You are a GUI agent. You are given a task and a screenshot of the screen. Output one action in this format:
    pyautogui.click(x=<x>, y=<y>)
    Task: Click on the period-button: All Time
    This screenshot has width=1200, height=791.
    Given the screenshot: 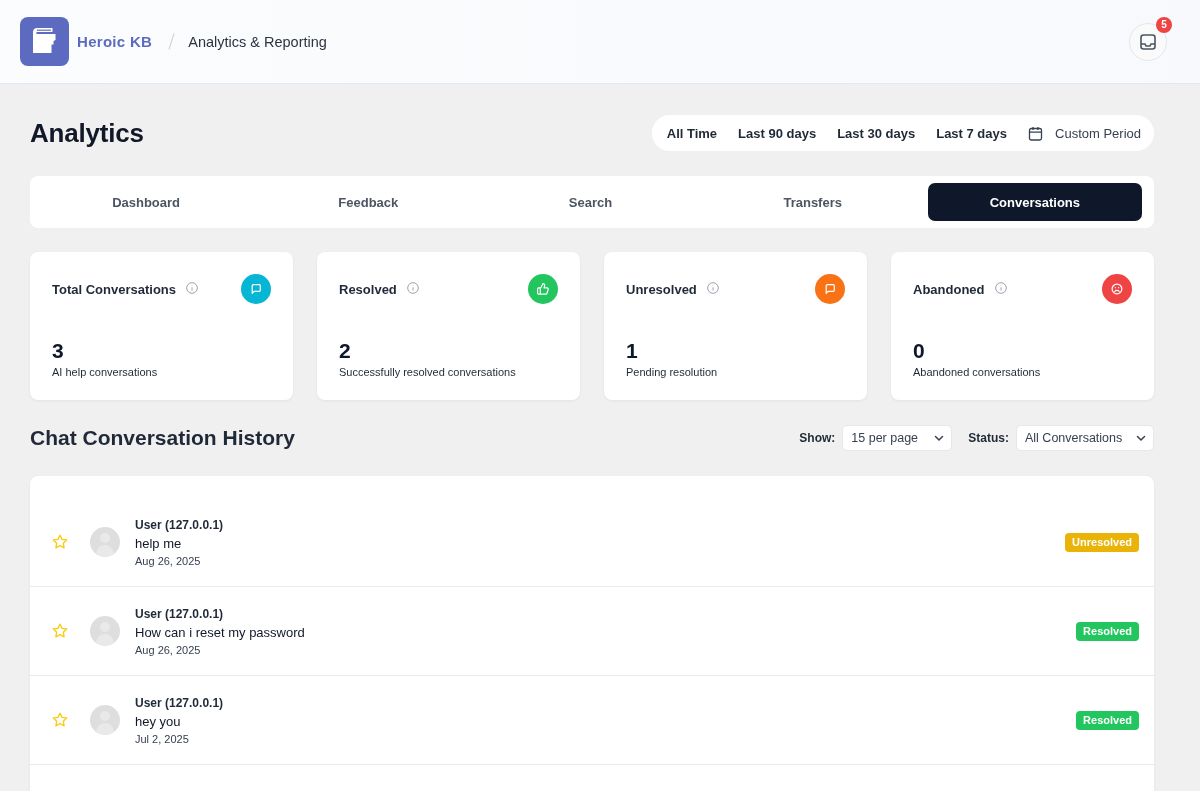 What is the action you would take?
    pyautogui.click(x=692, y=133)
    